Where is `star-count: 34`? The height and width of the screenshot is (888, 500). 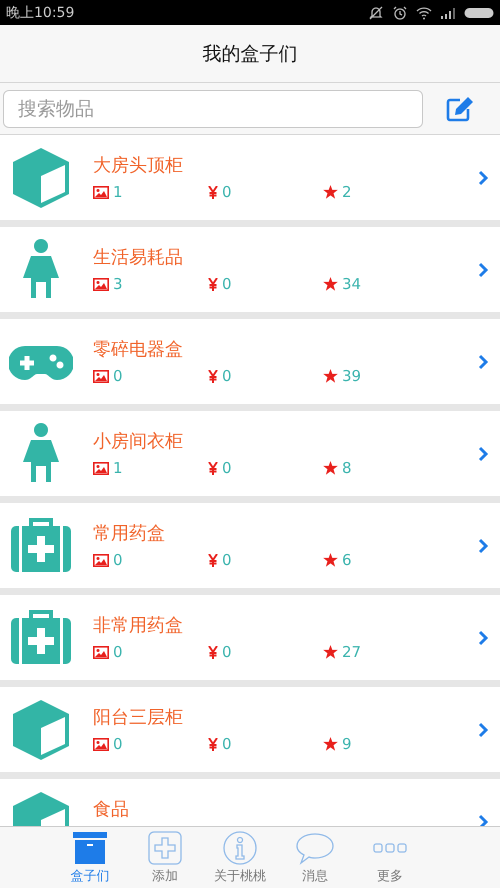
star-count: 34 is located at coordinates (352, 284).